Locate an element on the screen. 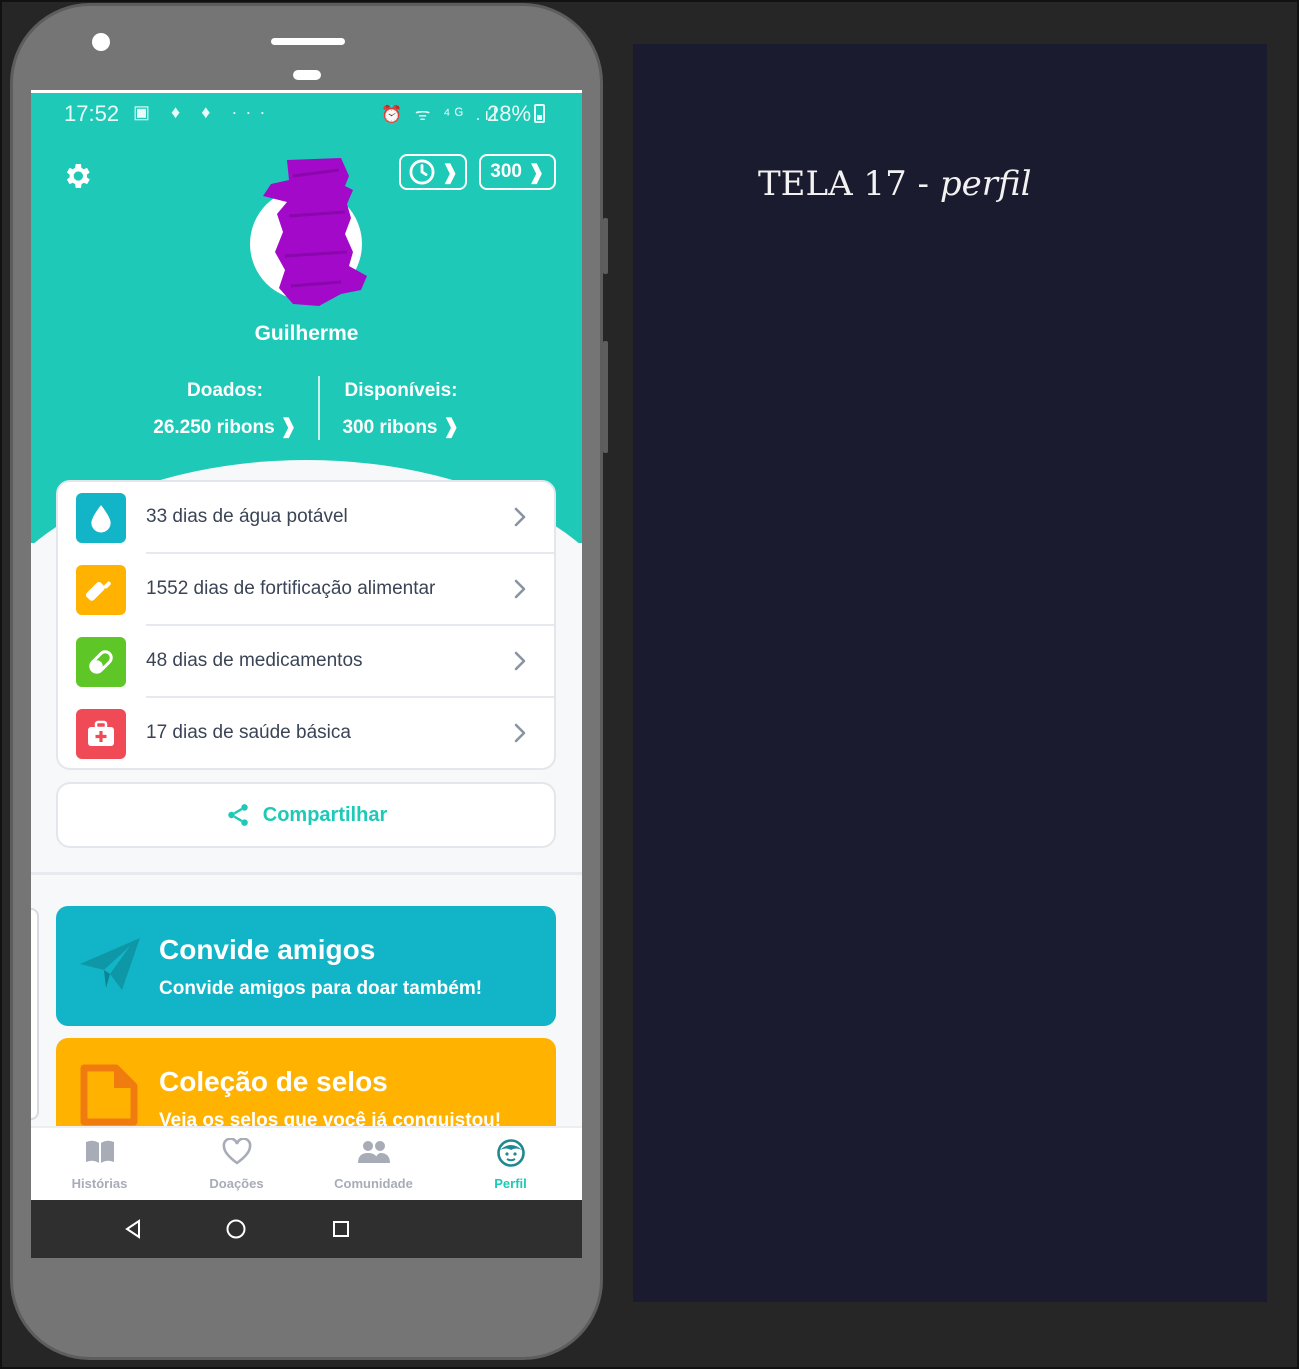 This screenshot has height=1369, width=1299. notification-icons: ▣ ♦ ♦ ··· is located at coordinates (203, 112).